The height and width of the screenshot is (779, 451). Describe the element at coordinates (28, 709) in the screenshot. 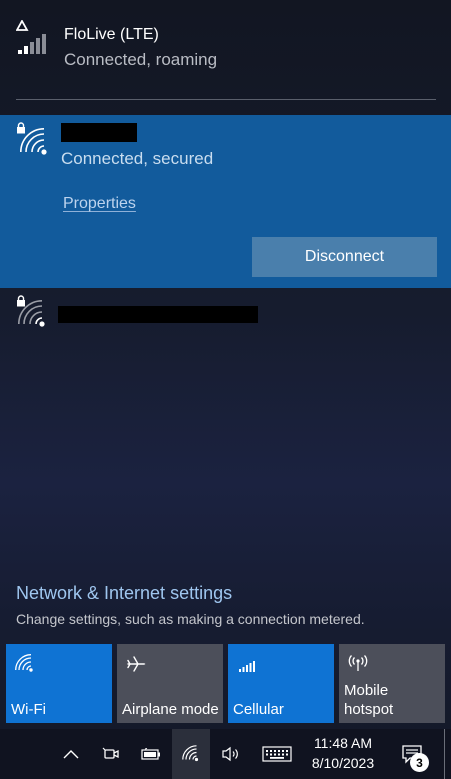

I see `quick-action-label: Wi-Fi` at that location.